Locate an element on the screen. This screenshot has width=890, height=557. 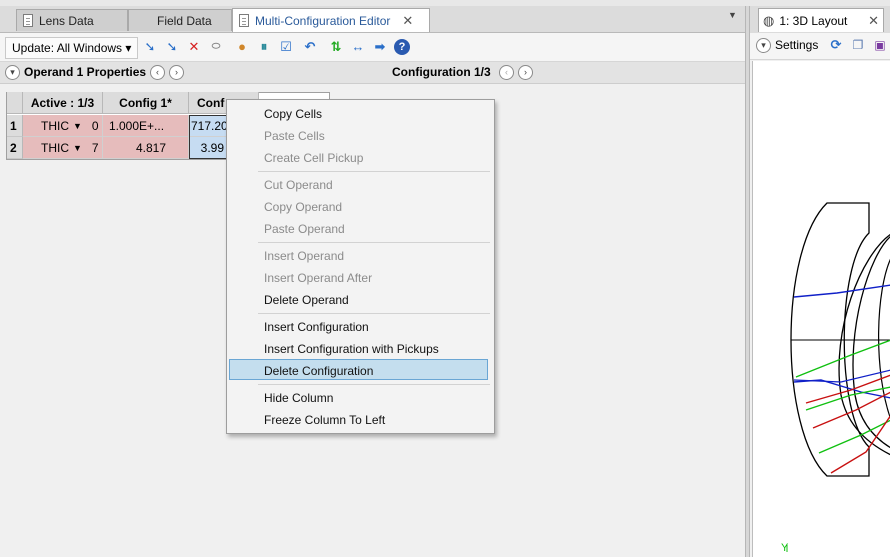
row-header: 2 is located at coordinates (15, 148).